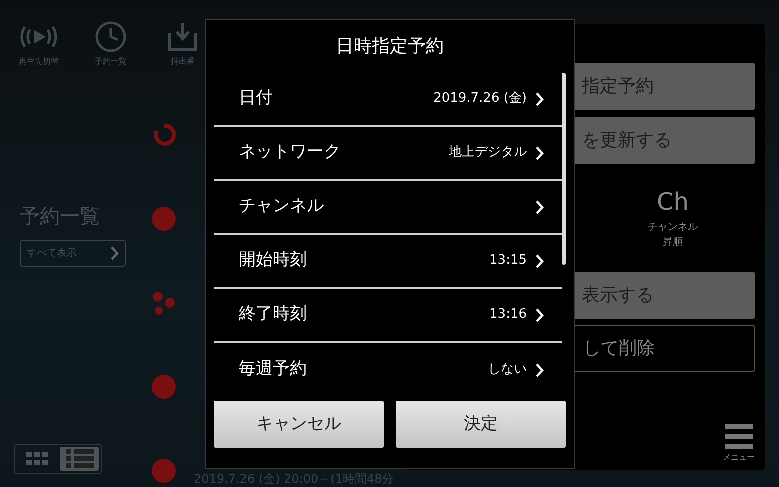  Describe the element at coordinates (390, 47) in the screenshot. I see `dialog-title: 日時指定予約` at that location.